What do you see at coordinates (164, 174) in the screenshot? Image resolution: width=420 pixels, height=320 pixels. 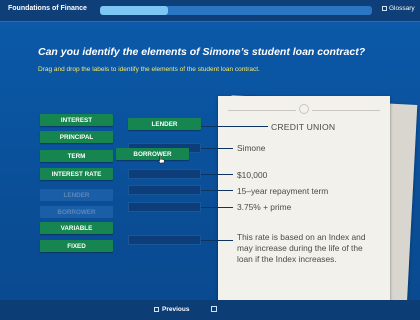 I see `drop-slot-amount` at bounding box center [164, 174].